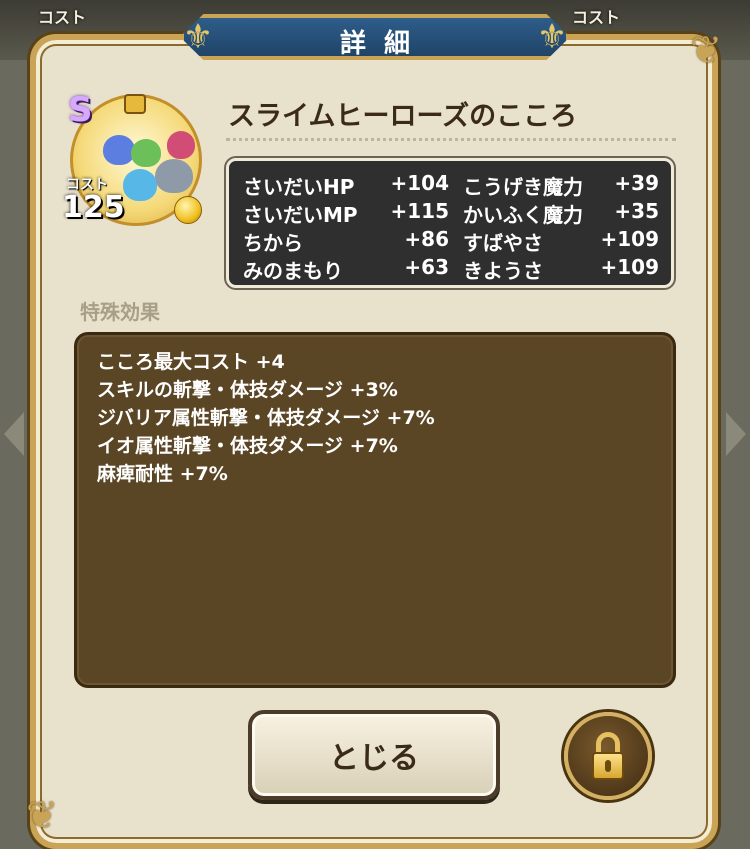 This screenshot has height=849, width=750. What do you see at coordinates (120, 312) in the screenshot?
I see `special-effects-label: 特殊効果` at bounding box center [120, 312].